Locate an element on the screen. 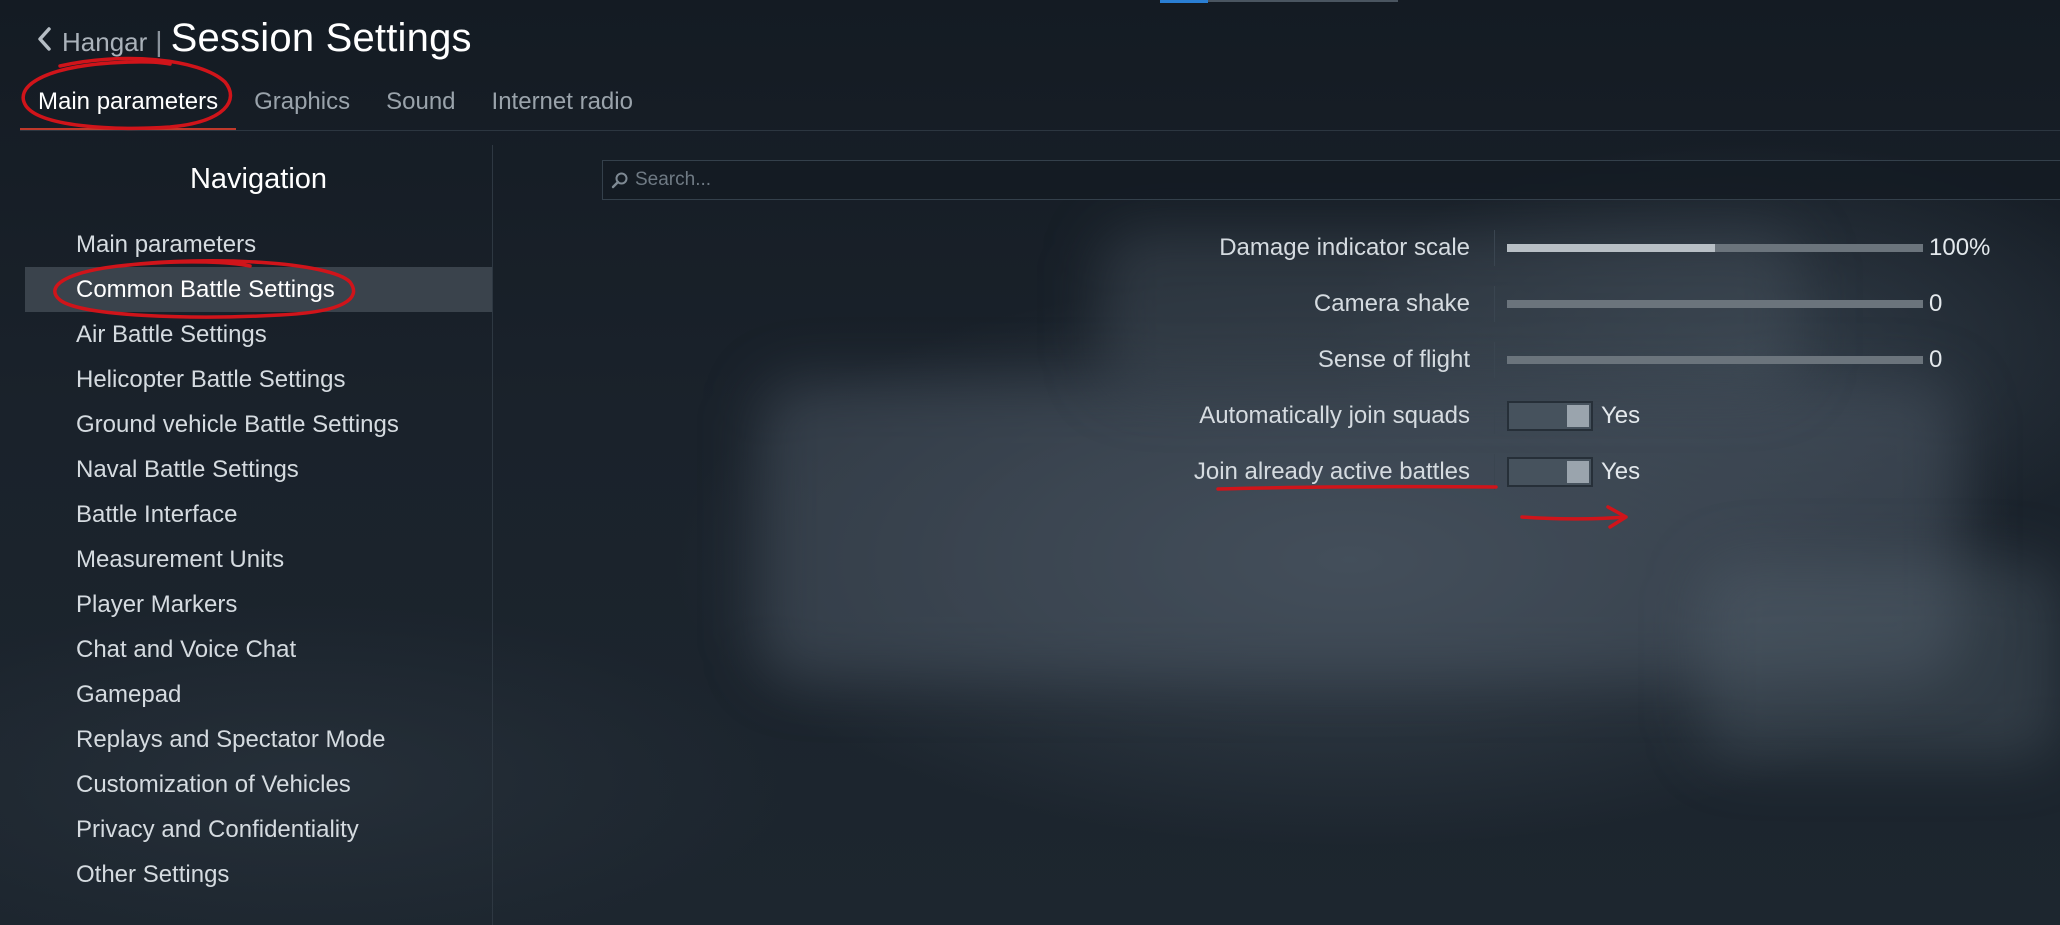 The image size is (2060, 925). background-detail-shape is located at coordinates (1880, 660).